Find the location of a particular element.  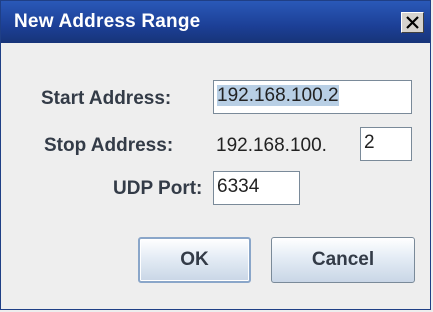

close-button is located at coordinates (412, 22).